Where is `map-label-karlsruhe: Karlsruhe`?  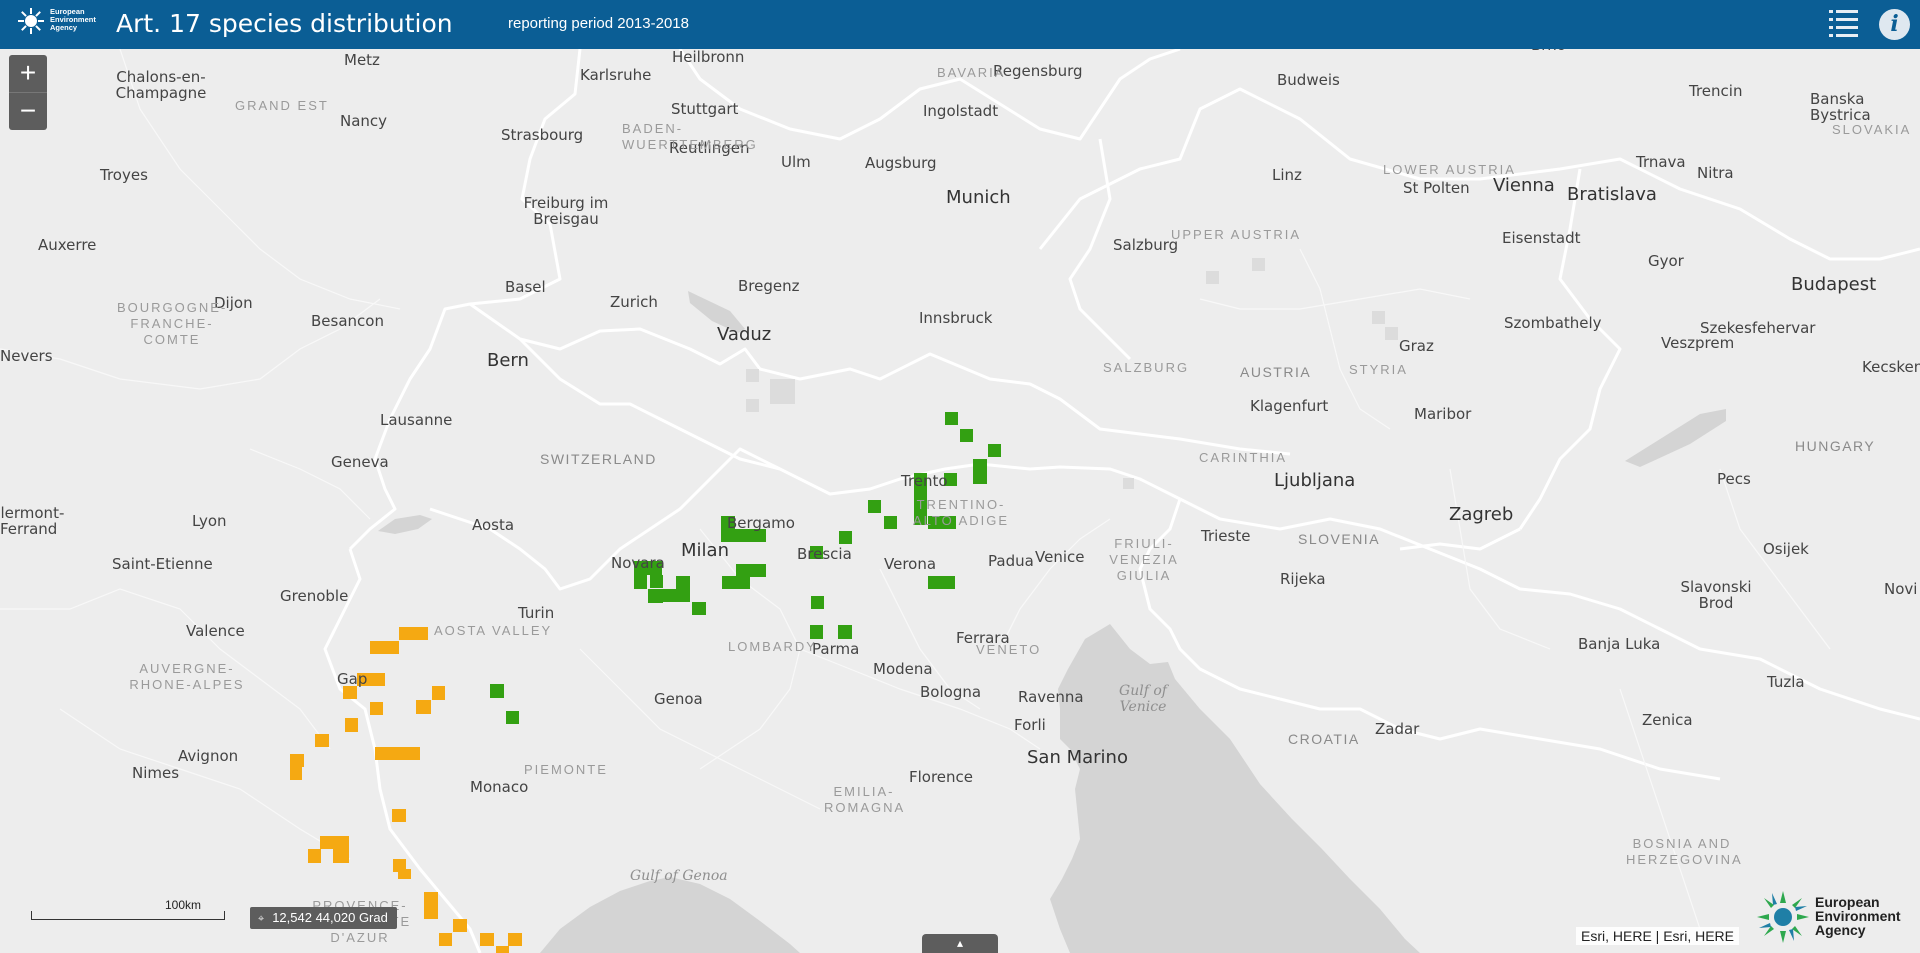
map-label-karlsruhe: Karlsruhe is located at coordinates (616, 75).